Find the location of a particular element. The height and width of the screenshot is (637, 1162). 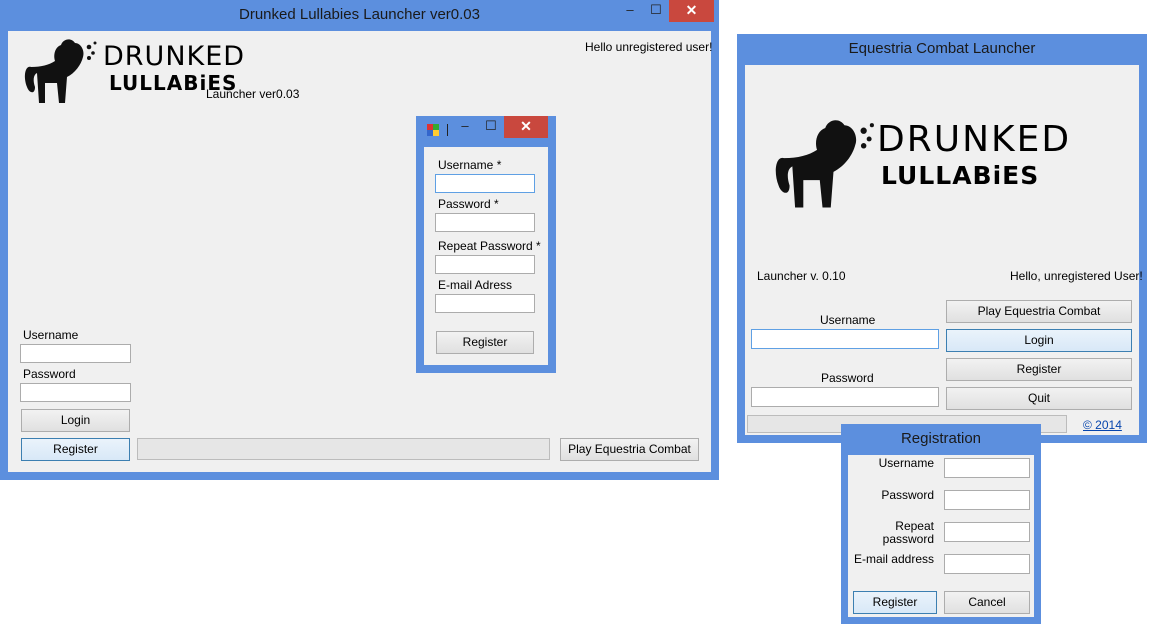

reg-repeat-label-line1: Repeat is located at coordinates (914, 526).